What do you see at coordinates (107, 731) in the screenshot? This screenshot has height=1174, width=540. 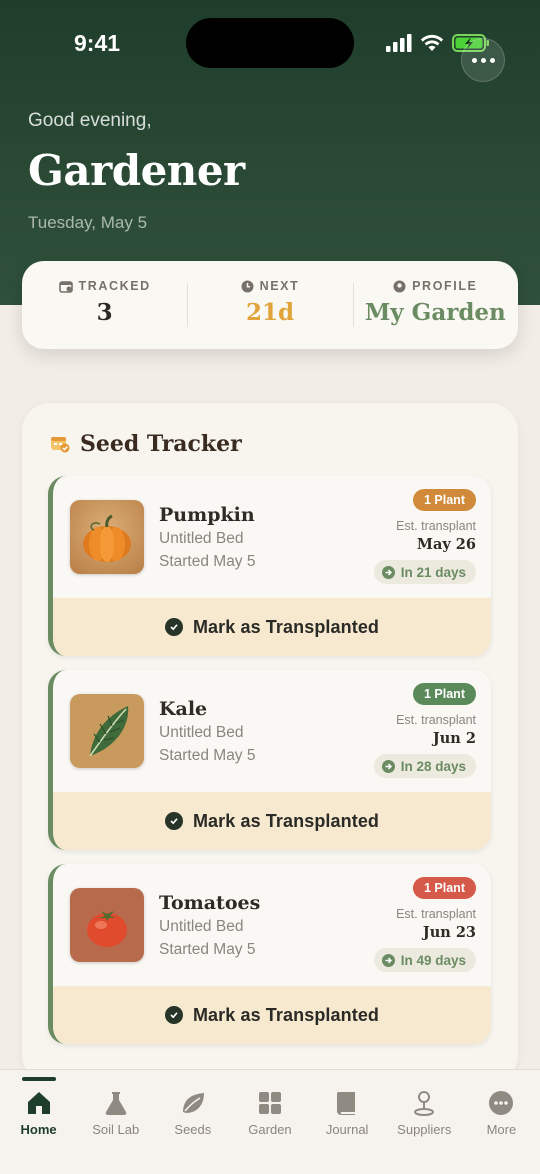 I see `kale-image` at bounding box center [107, 731].